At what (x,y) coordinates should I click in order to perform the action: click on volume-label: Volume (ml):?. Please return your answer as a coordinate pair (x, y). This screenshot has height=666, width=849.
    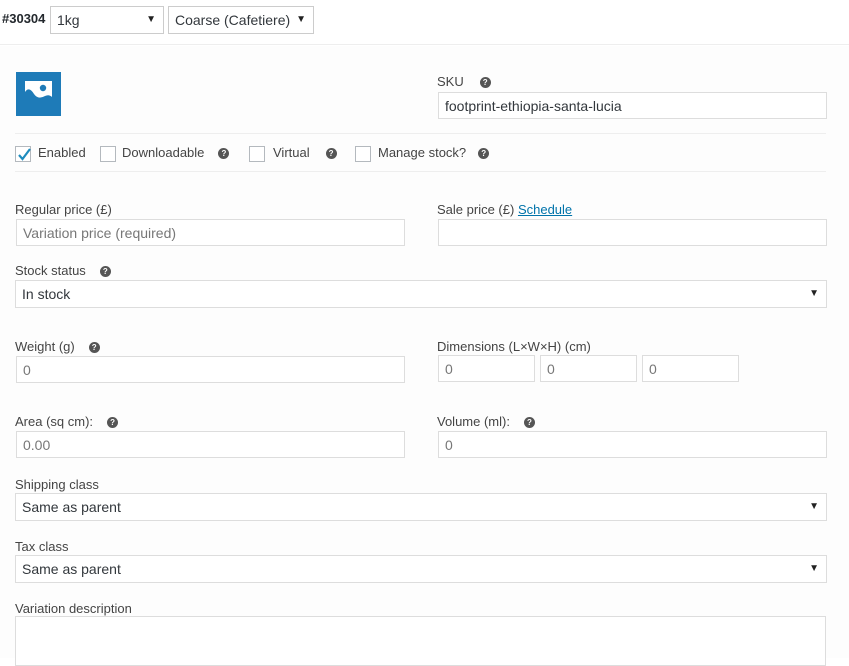
    Looking at the image, I should click on (486, 421).